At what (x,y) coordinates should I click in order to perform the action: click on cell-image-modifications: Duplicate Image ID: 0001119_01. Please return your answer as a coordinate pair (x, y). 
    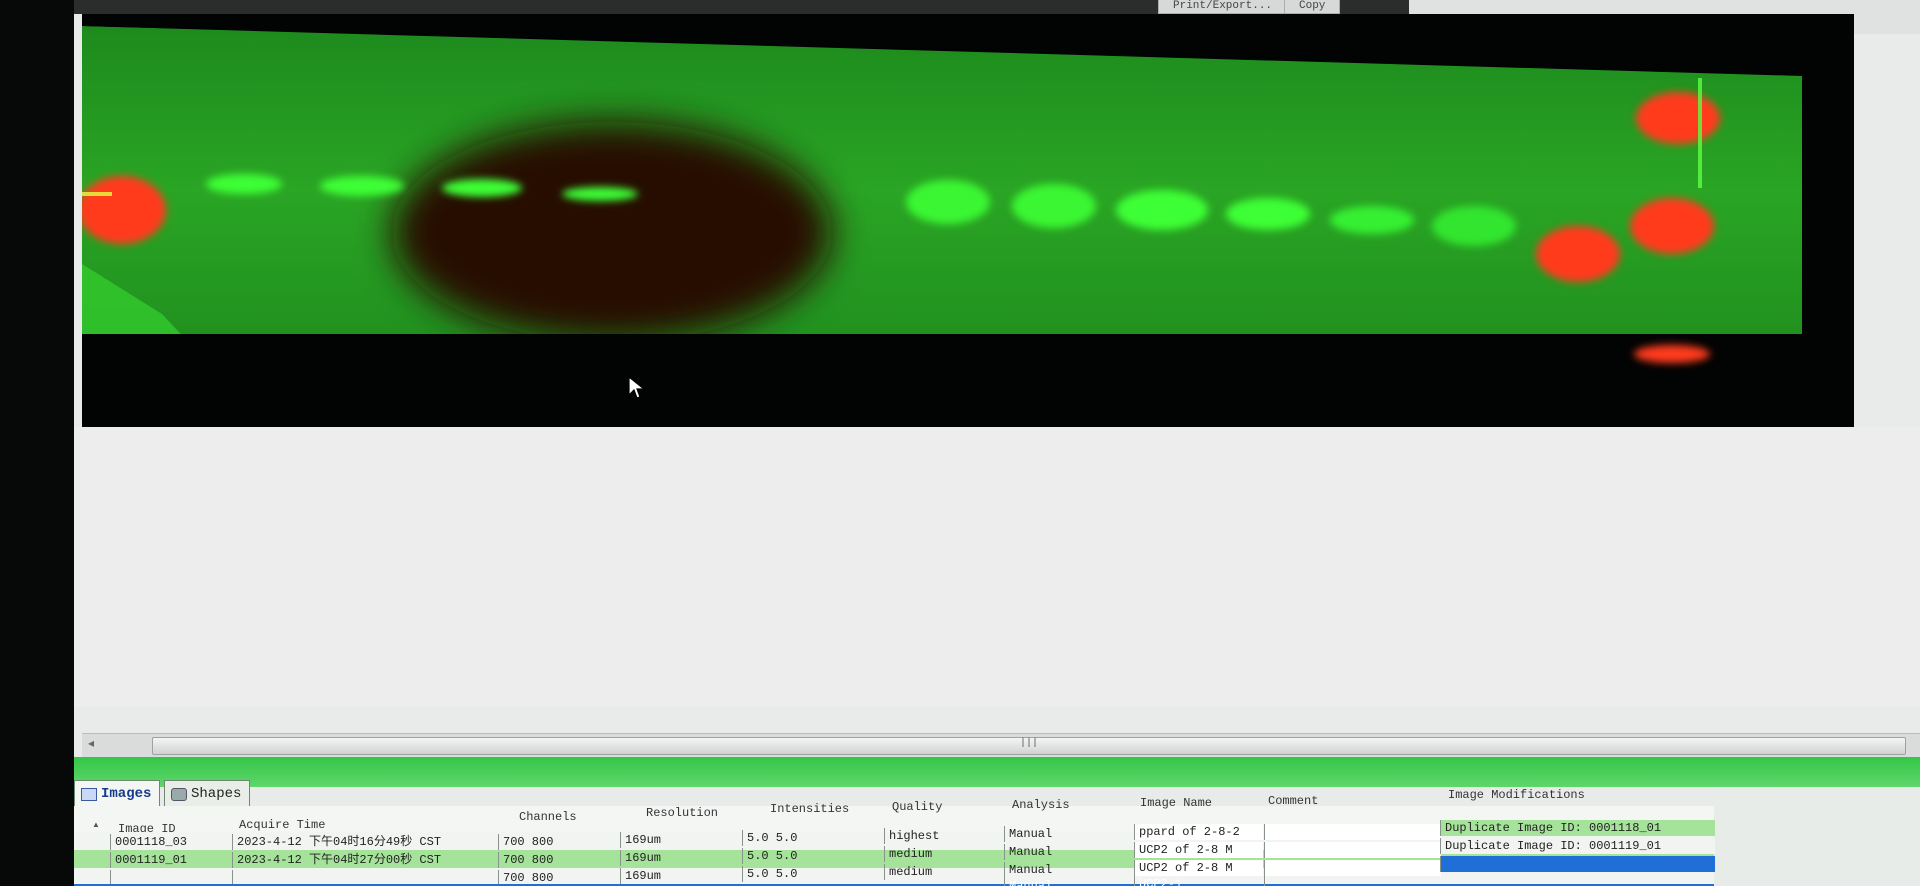
    Looking at the image, I should click on (1577, 846).